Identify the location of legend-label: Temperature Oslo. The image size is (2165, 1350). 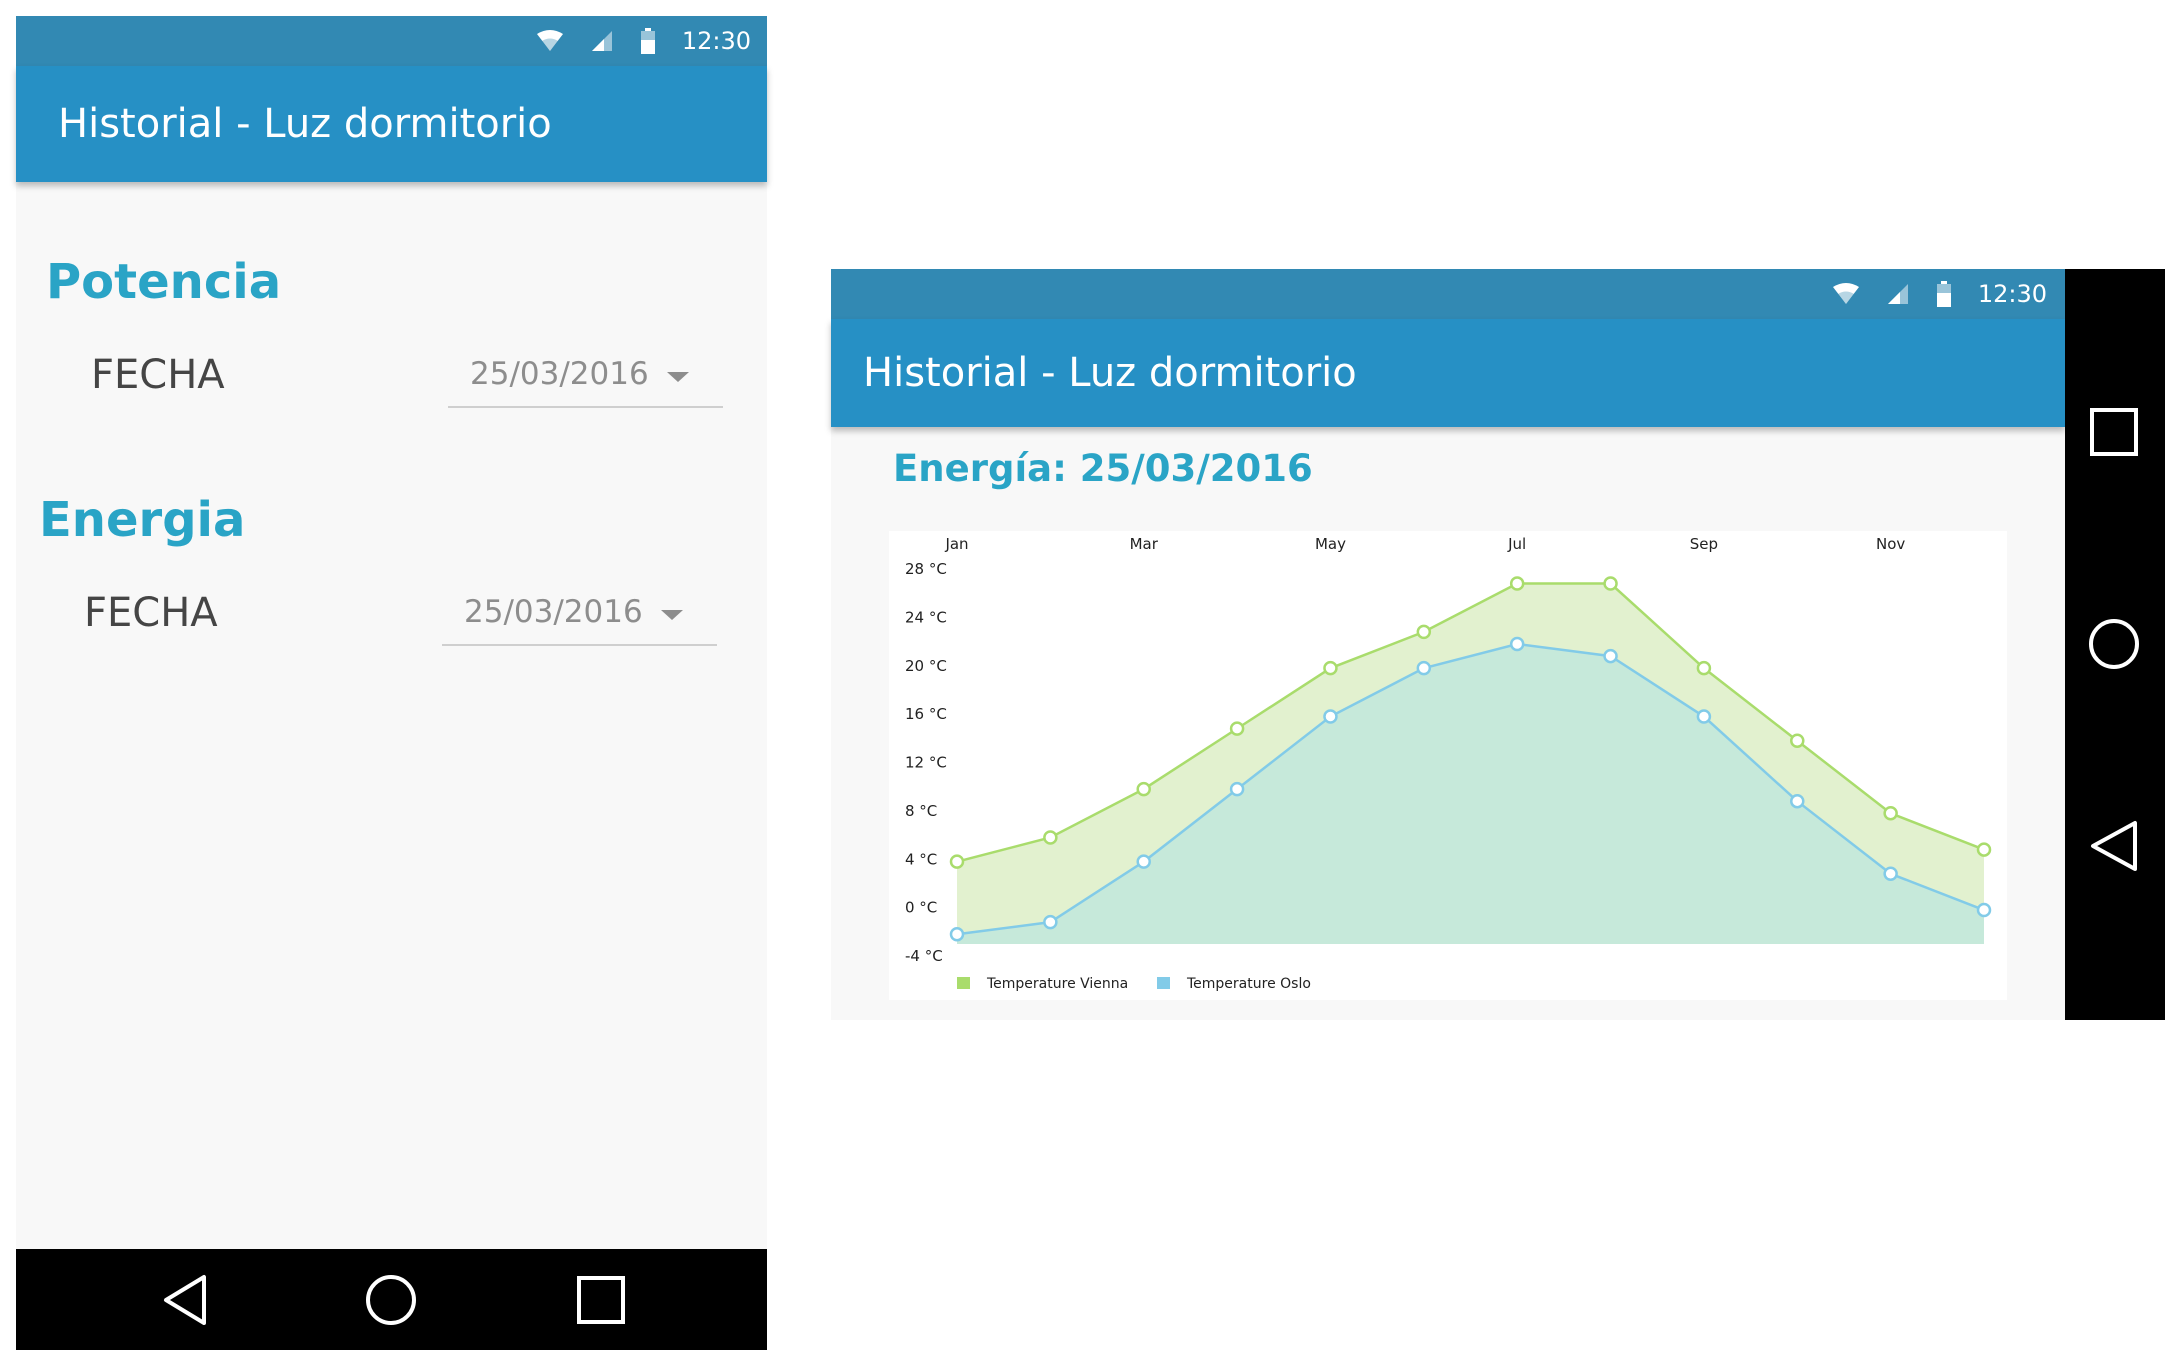
(1248, 984).